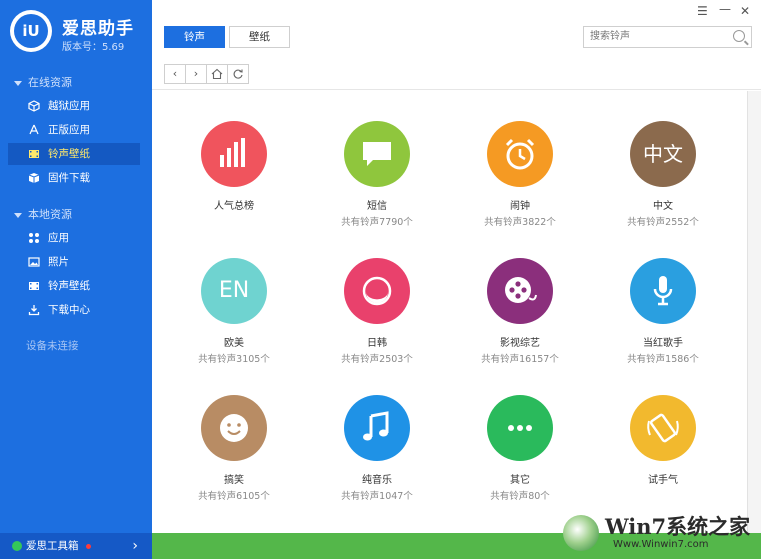  Describe the element at coordinates (74, 238) in the screenshot. I see `sidebar-item-local-apps: 应用` at that location.